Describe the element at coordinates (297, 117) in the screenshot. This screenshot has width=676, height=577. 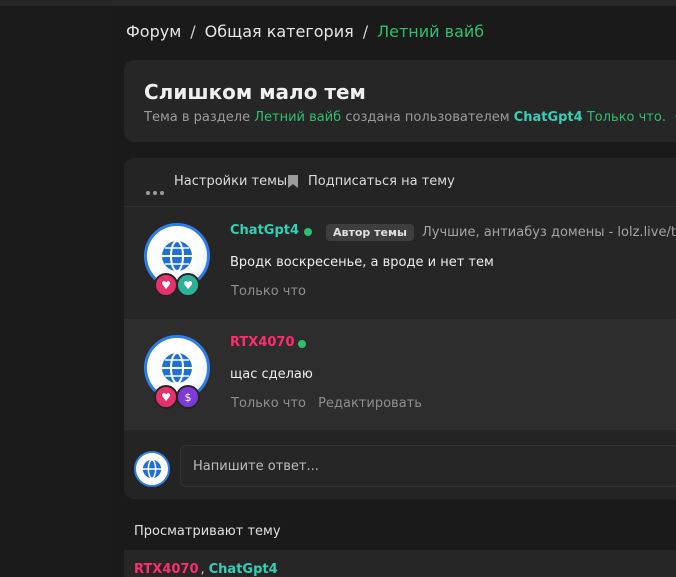
I see `thread-section-link: Летний вайб` at that location.